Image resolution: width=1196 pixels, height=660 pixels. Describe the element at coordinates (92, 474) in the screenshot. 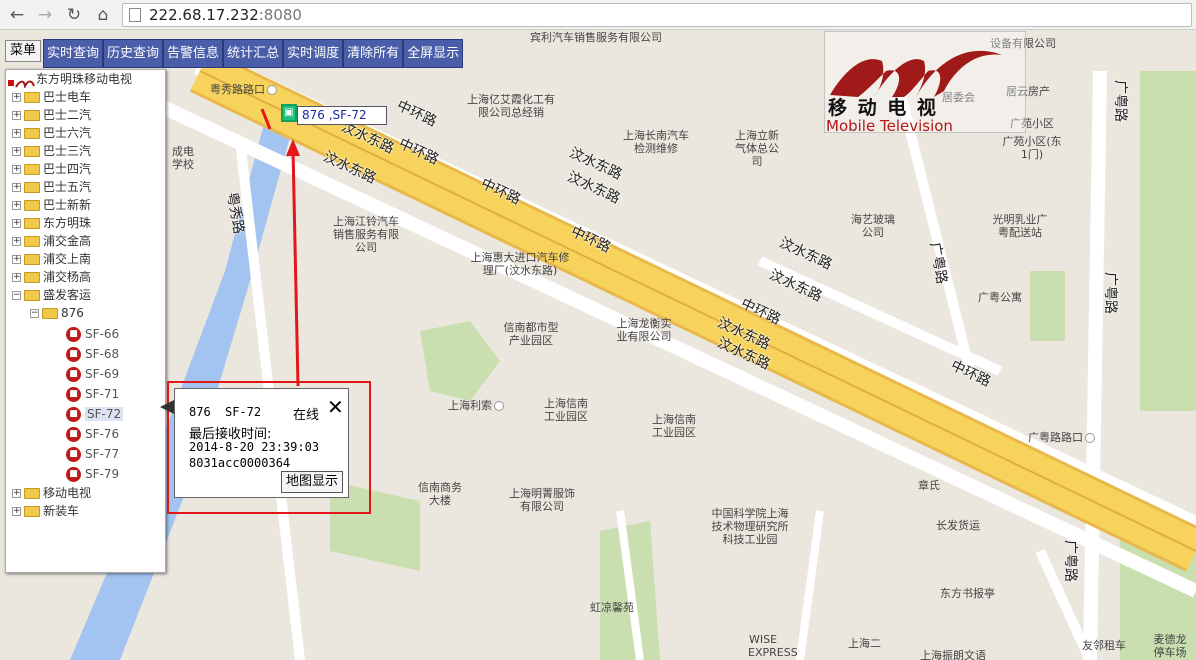

I see `tree-vehicle: ■ SF-79` at that location.